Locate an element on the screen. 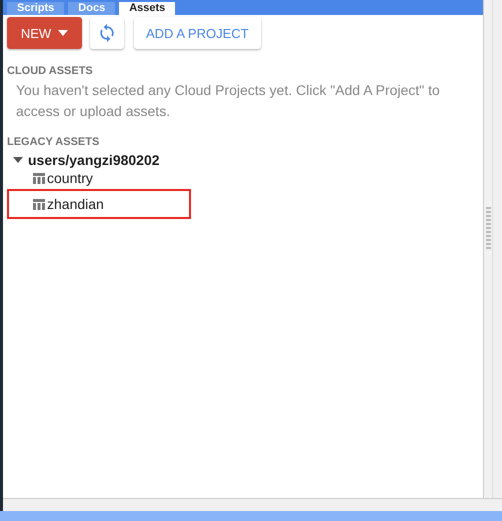 This screenshot has height=521, width=502. section-heading: LEGACY ASSETS is located at coordinates (53, 142).